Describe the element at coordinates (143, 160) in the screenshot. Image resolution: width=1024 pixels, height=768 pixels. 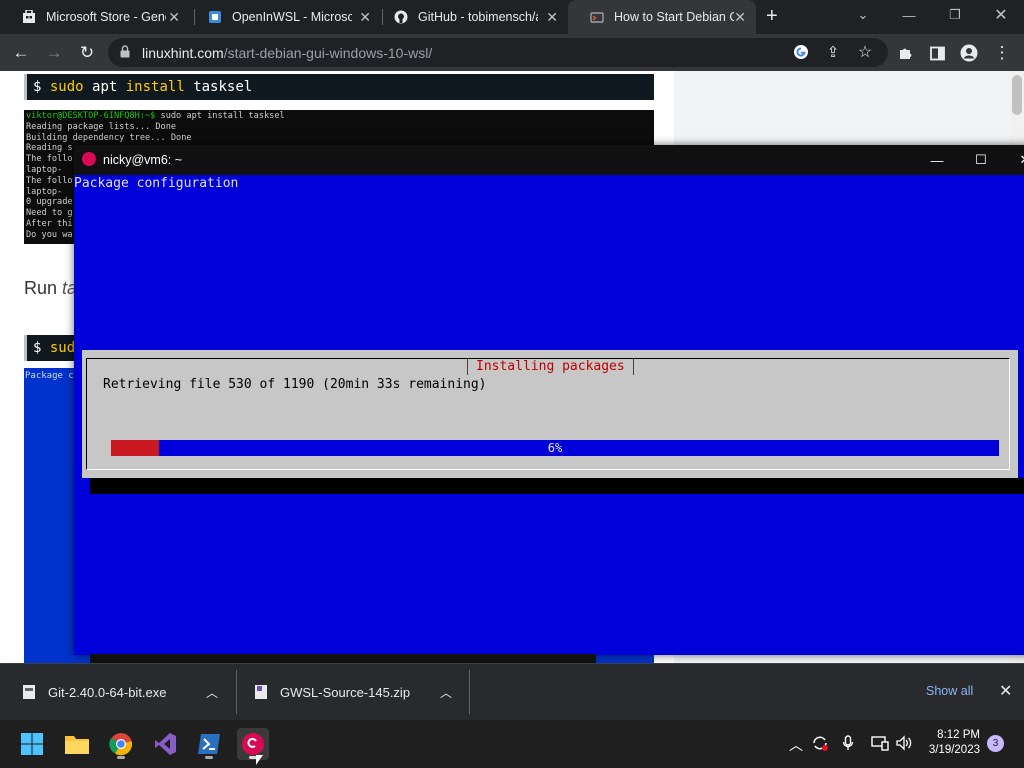
I see `terminal-title: nicky@vm6: ~` at that location.